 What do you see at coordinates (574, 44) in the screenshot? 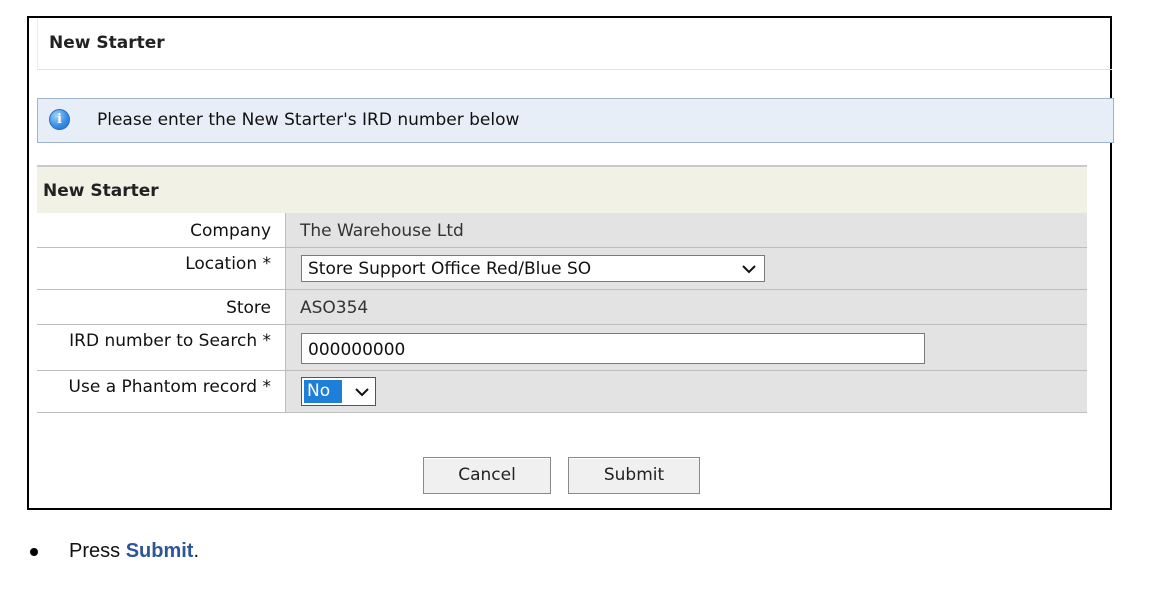
I see `page-header: New Starter` at bounding box center [574, 44].